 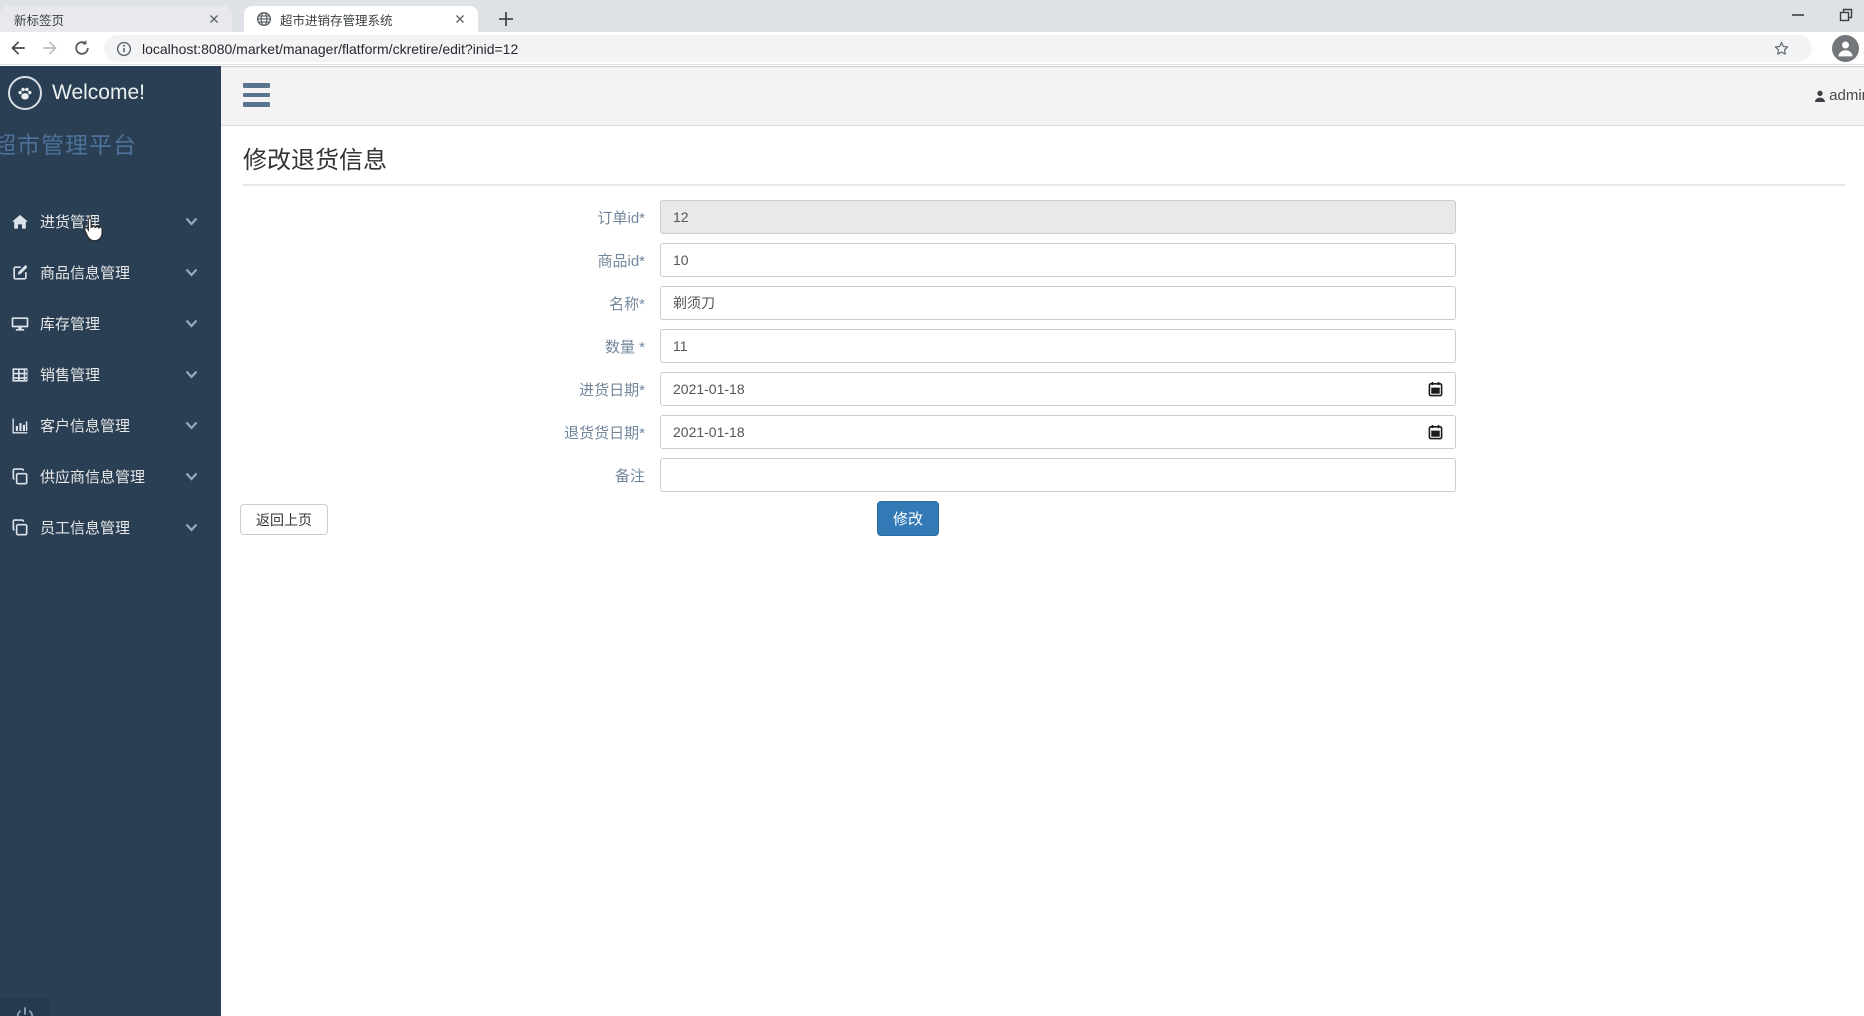 I want to click on sidebar-brand: Welcome!, so click(x=76, y=93).